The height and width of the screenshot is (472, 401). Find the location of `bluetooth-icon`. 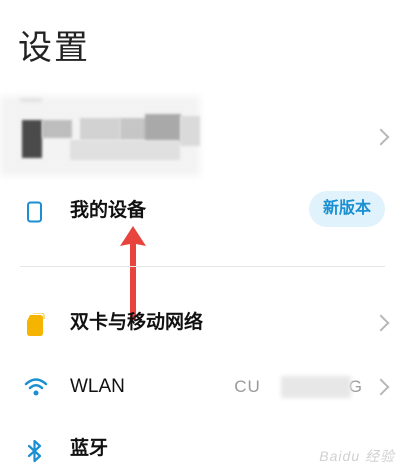

bluetooth-icon is located at coordinates (35, 451).